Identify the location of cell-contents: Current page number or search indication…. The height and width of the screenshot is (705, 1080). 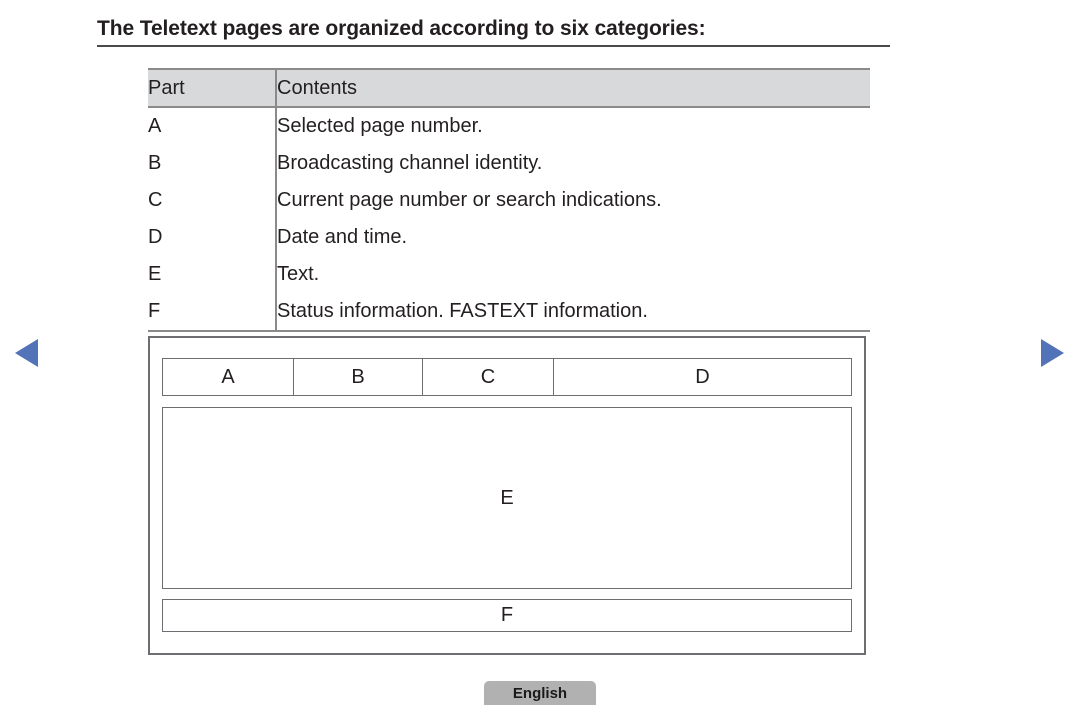
(572, 200).